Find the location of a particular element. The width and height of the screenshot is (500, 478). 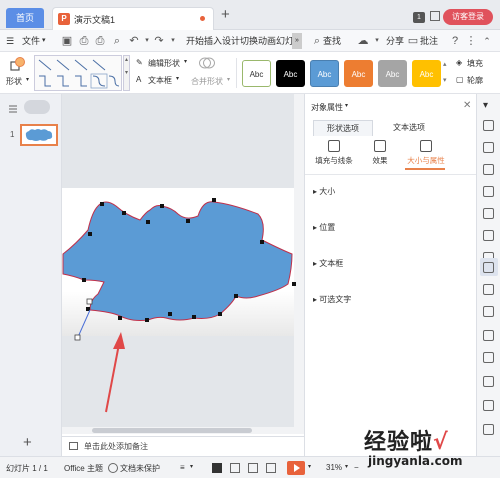

merge-shape-button: 合并形状 is located at coordinates (207, 81).